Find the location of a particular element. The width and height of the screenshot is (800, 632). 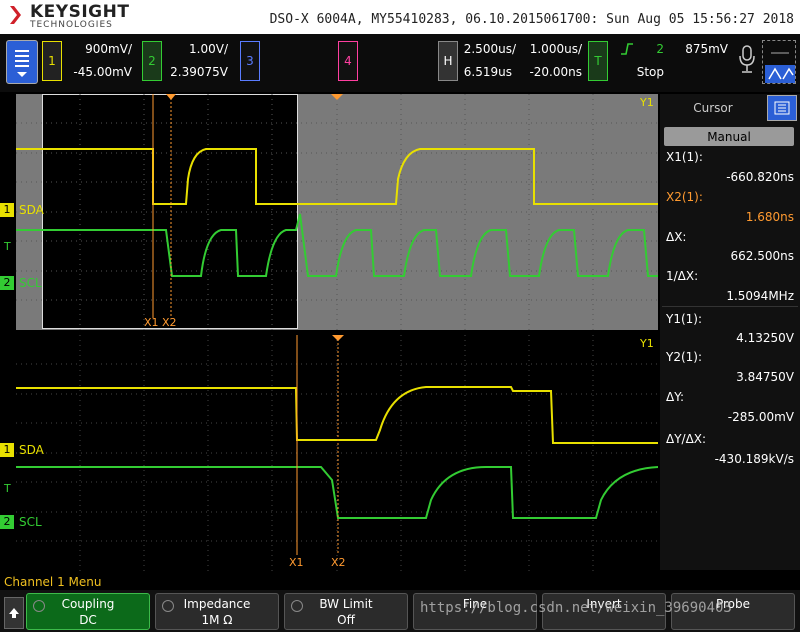

timebase-scale: 2.500us/ is located at coordinates (489, 49).